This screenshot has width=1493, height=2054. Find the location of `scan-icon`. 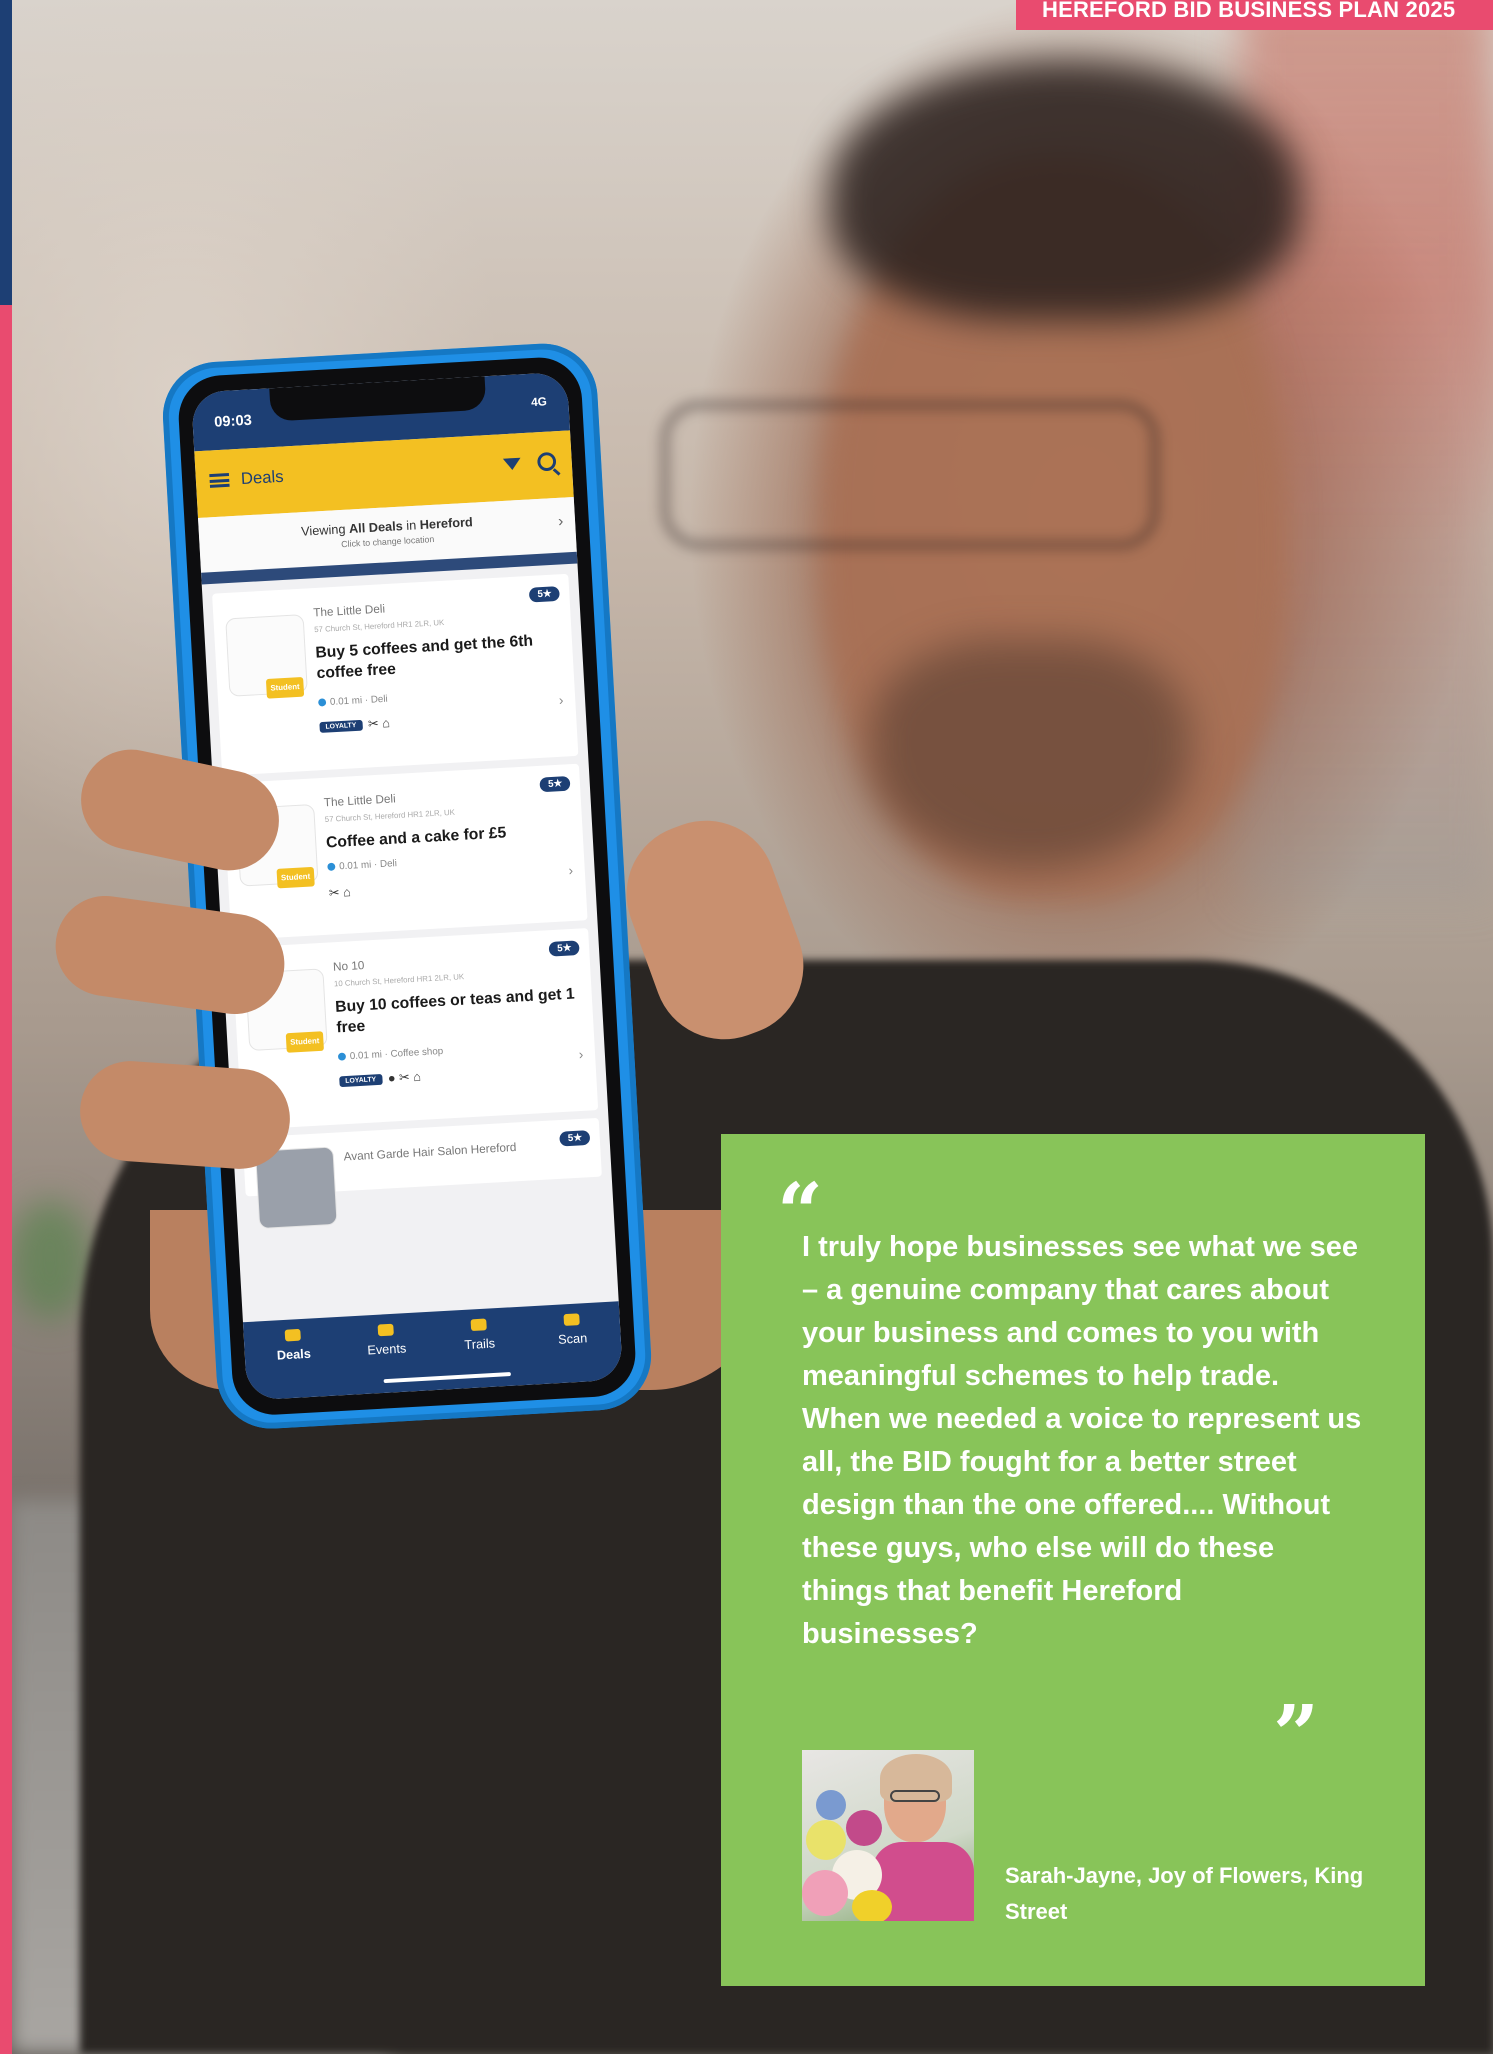

scan-icon is located at coordinates (571, 1319).